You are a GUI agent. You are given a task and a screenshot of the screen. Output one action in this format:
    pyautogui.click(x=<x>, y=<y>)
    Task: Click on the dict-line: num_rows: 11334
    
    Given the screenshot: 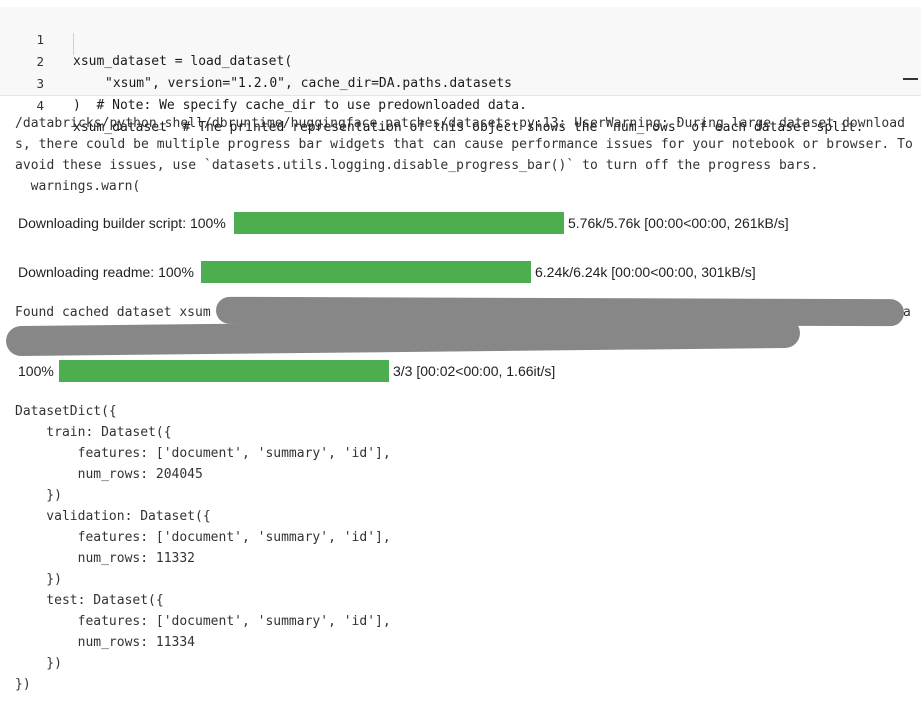 What is the action you would take?
    pyautogui.click(x=105, y=642)
    